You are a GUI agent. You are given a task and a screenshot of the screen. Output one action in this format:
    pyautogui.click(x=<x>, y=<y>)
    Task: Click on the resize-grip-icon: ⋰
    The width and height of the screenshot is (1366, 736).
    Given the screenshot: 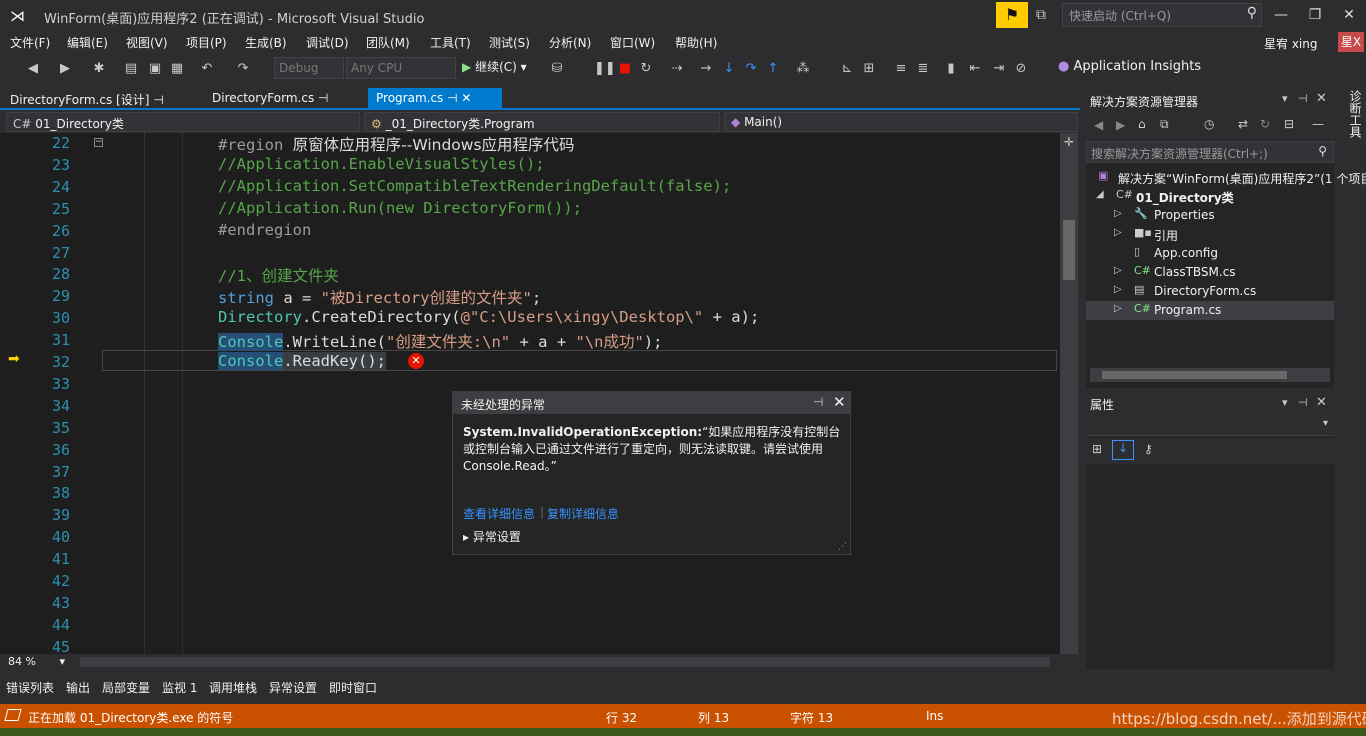 What is the action you would take?
    pyautogui.click(x=842, y=547)
    